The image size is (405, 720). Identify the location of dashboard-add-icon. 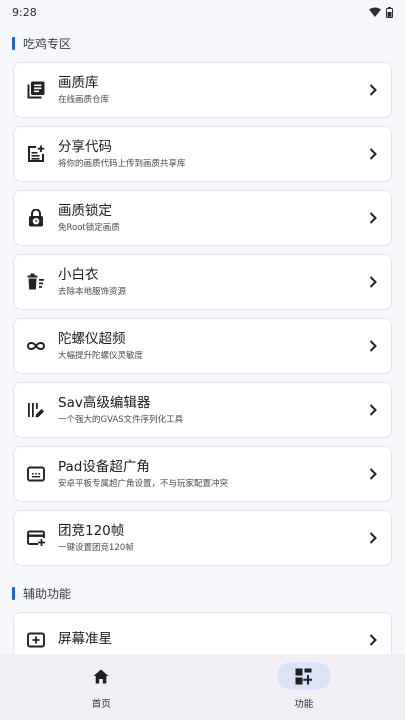
(303, 676).